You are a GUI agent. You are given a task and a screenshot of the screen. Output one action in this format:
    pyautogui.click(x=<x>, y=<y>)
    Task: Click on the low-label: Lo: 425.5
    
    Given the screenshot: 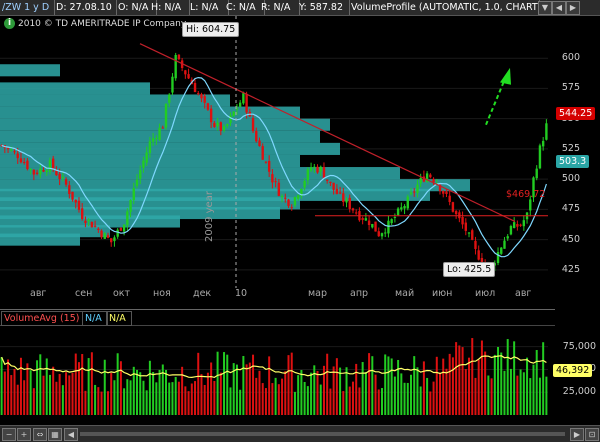 What is the action you would take?
    pyautogui.click(x=469, y=269)
    